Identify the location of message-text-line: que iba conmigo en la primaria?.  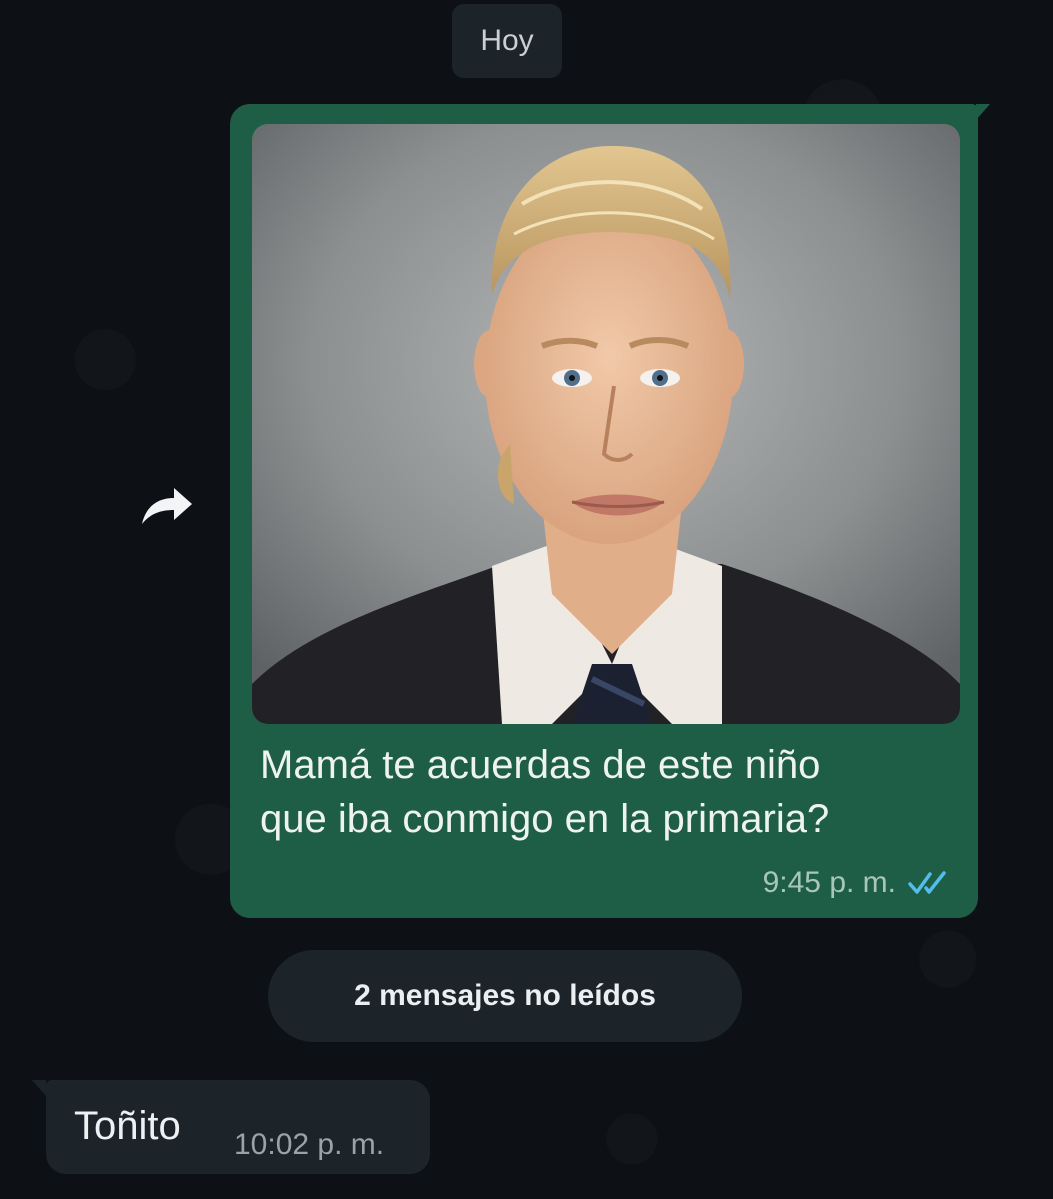
(545, 819).